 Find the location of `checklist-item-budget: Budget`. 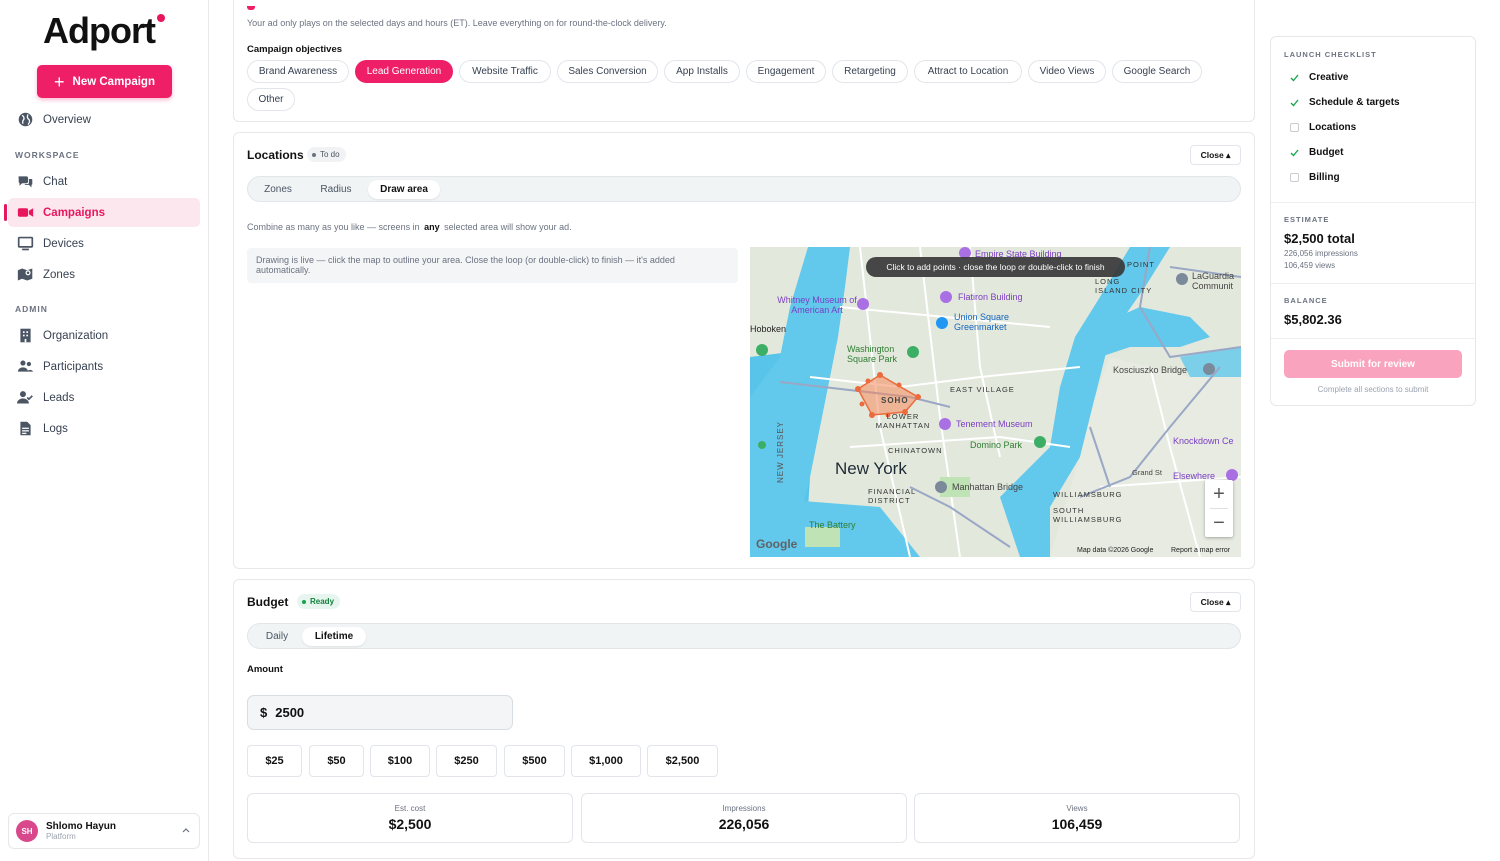

checklist-item-budget: Budget is located at coordinates (1316, 152).